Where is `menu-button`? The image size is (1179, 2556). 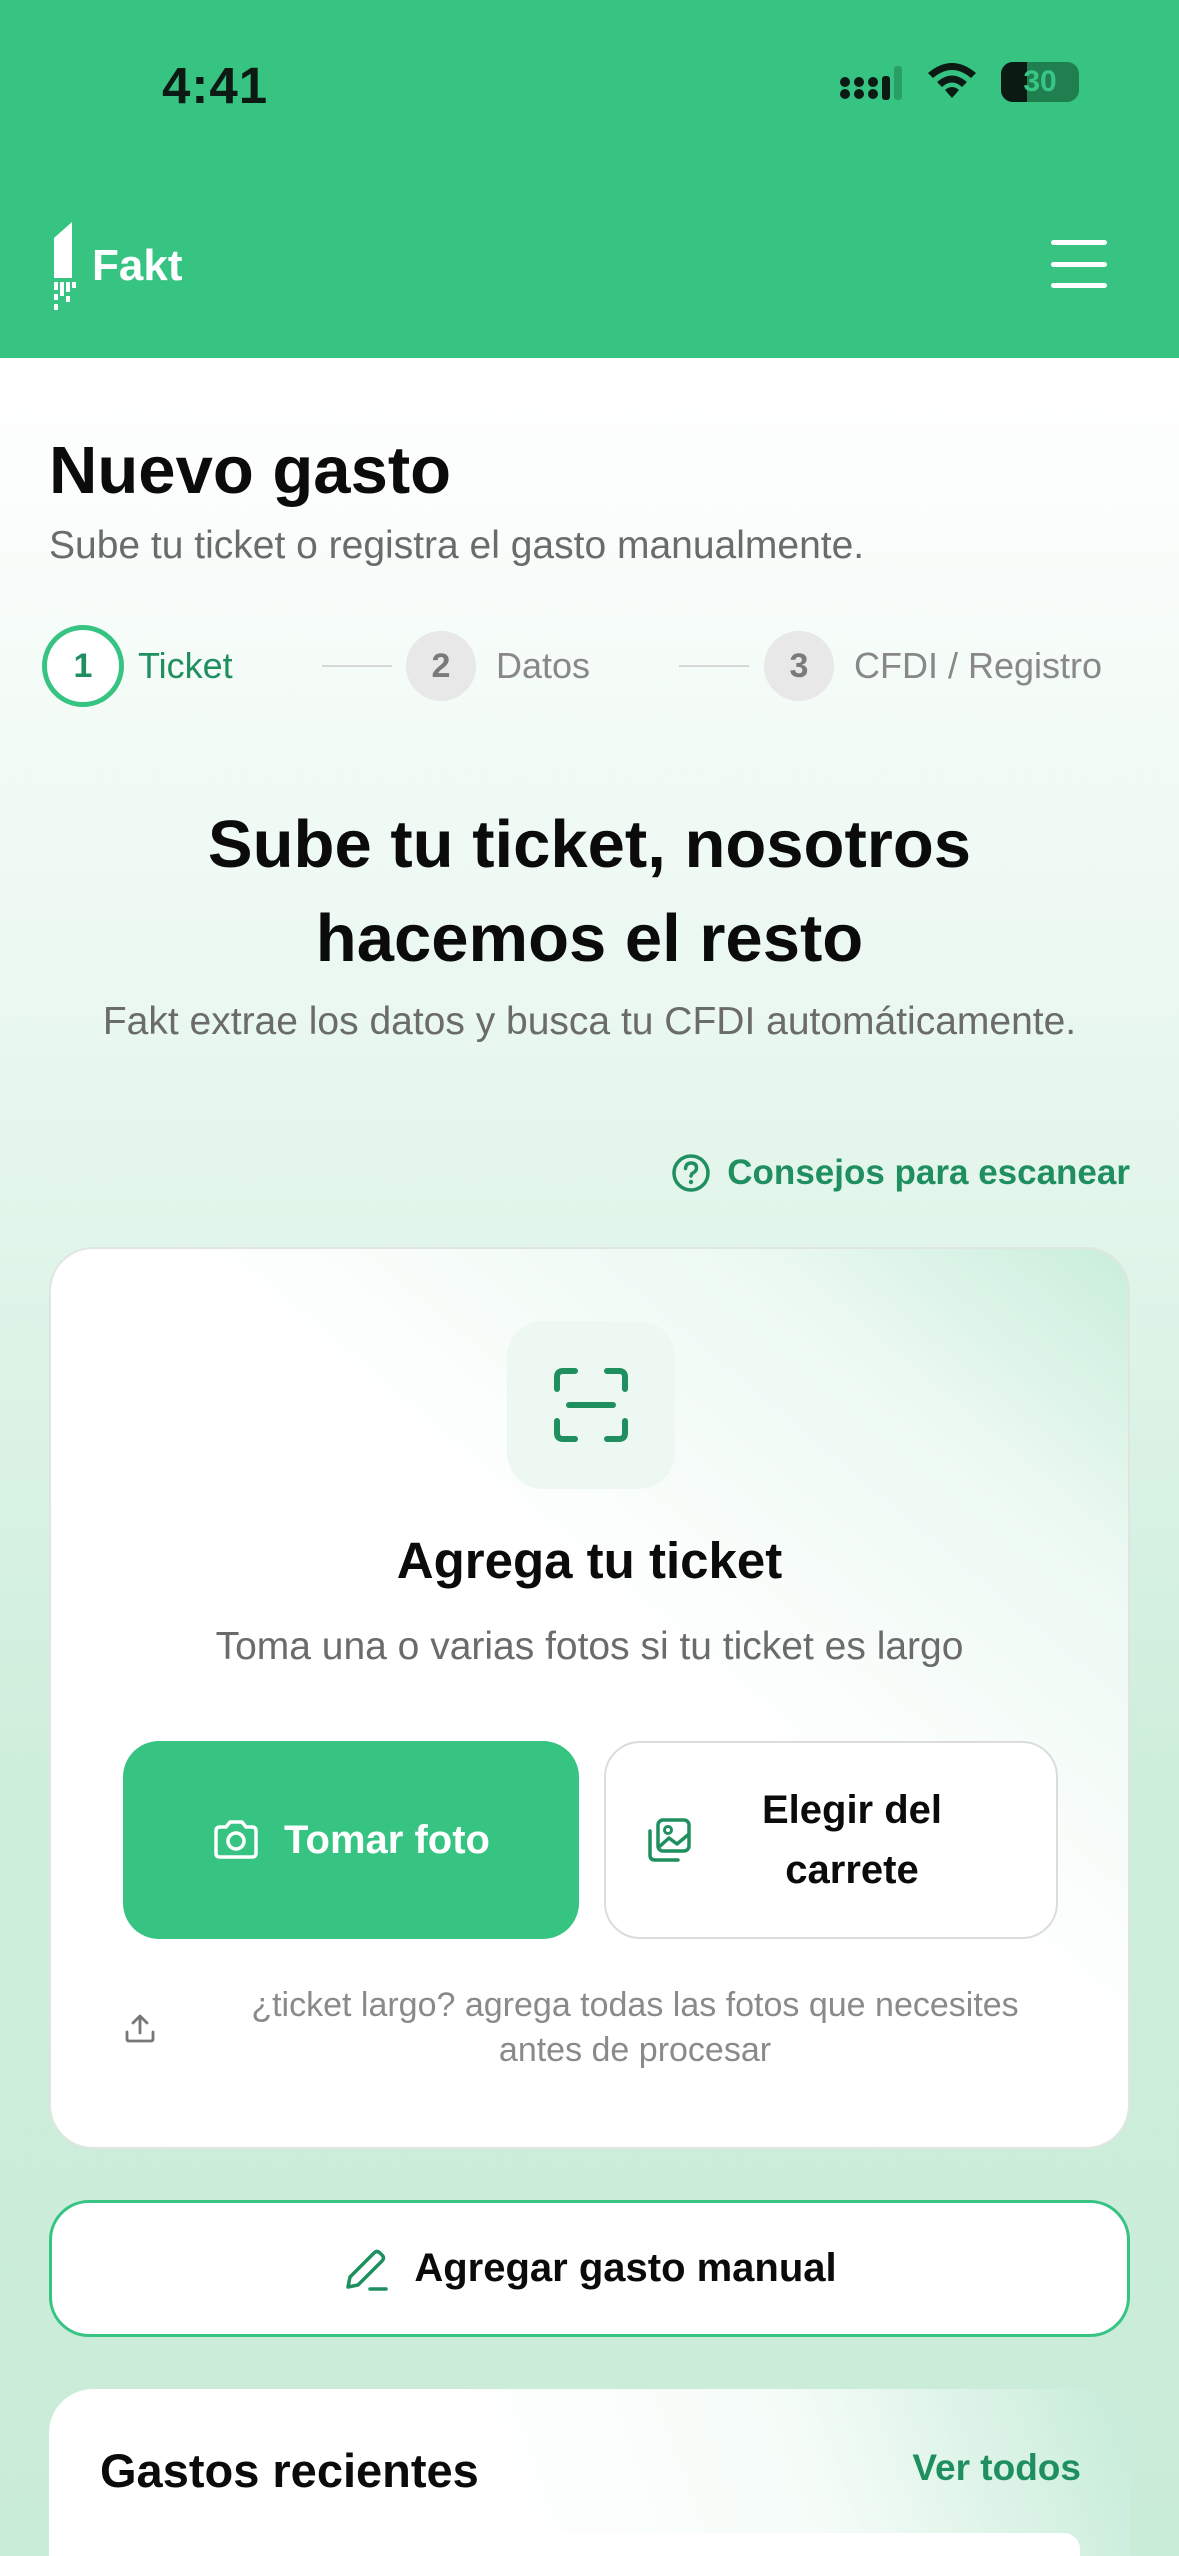 menu-button is located at coordinates (1079, 264).